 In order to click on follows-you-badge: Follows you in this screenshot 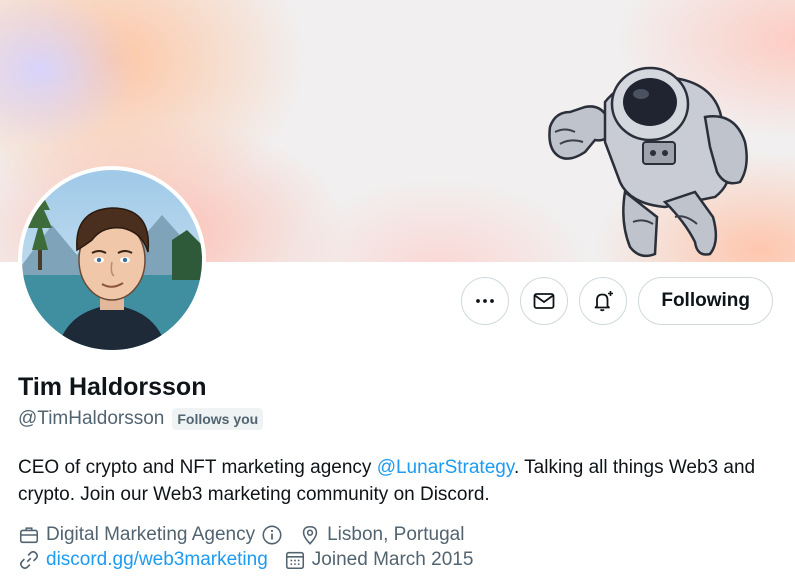, I will do `click(218, 419)`.